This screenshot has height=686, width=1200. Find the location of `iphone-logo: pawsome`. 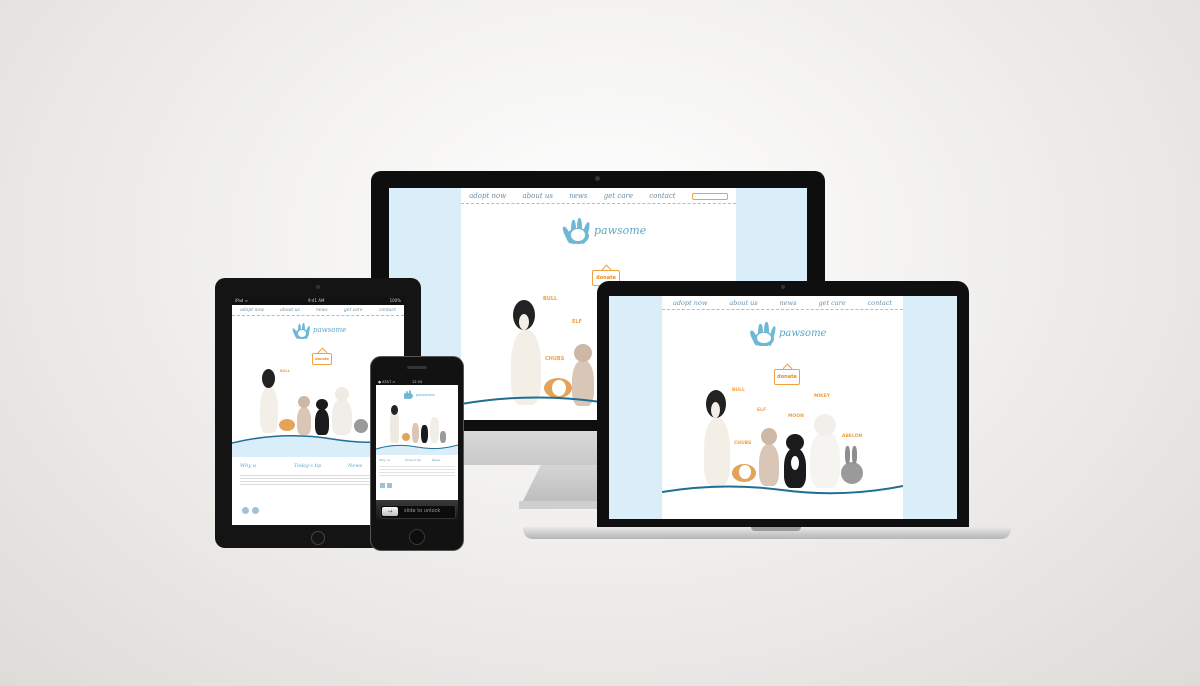

iphone-logo: pawsome is located at coordinates (419, 394).